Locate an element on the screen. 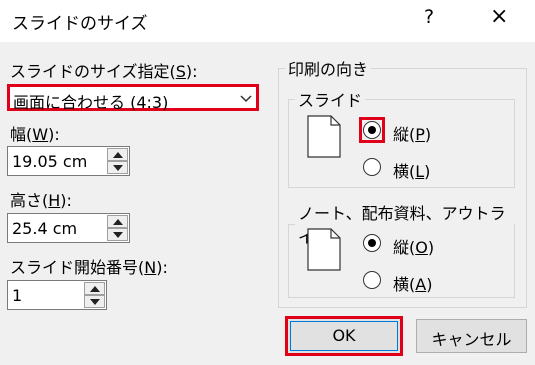 This screenshot has width=535, height=365. height-input: 25.4 cm is located at coordinates (68, 228).